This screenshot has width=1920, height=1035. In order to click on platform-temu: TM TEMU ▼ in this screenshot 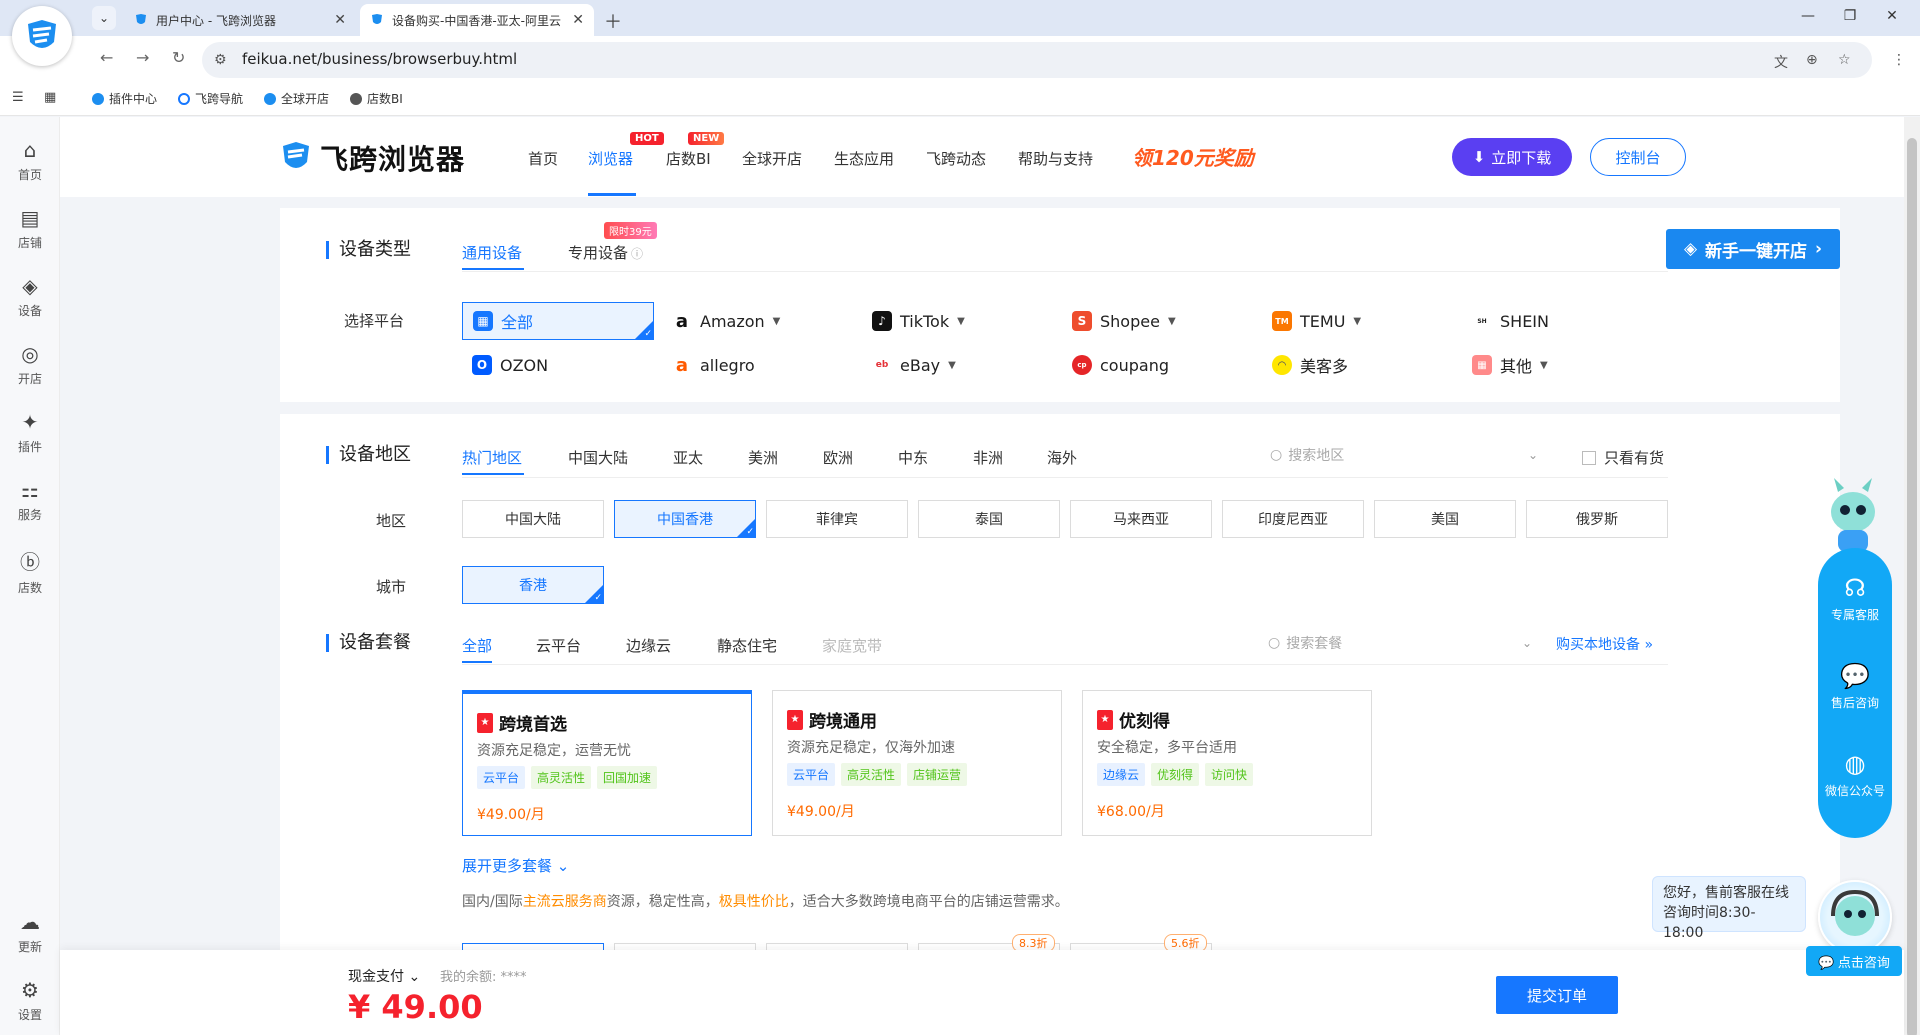, I will do `click(1358, 321)`.